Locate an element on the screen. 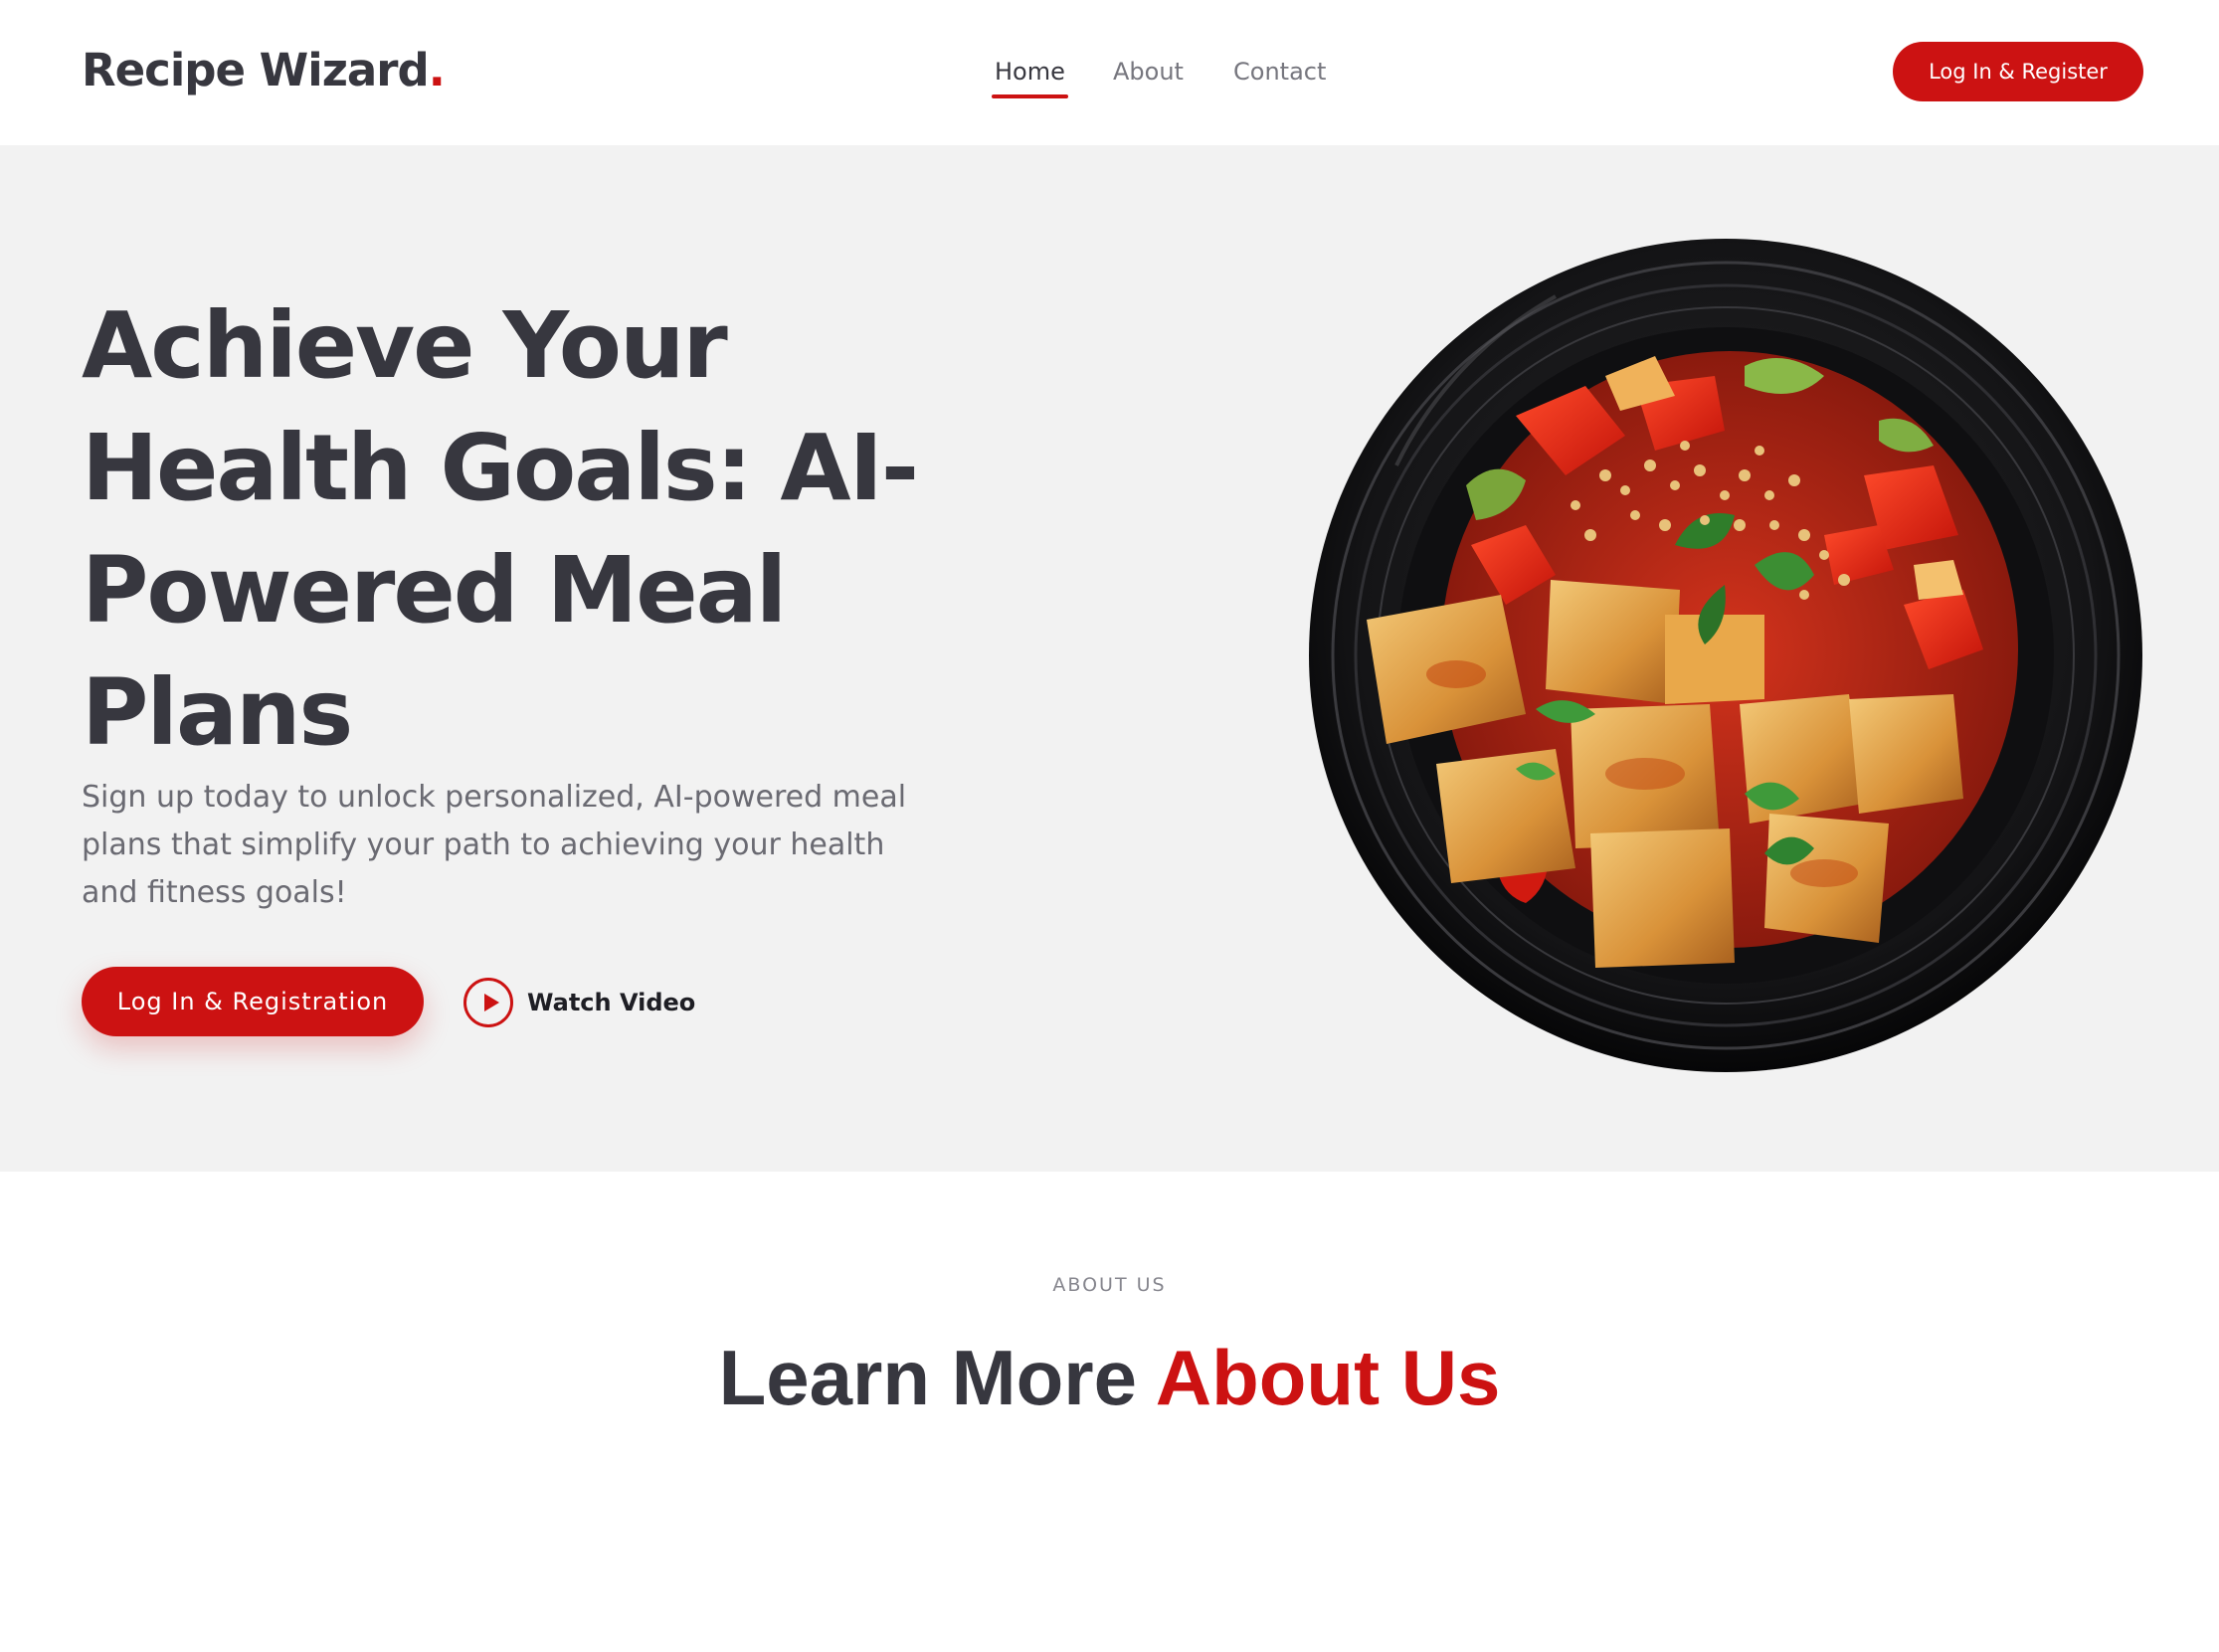 This screenshot has height=1652, width=2219. main-nav: Home About Contact is located at coordinates (1109, 76).